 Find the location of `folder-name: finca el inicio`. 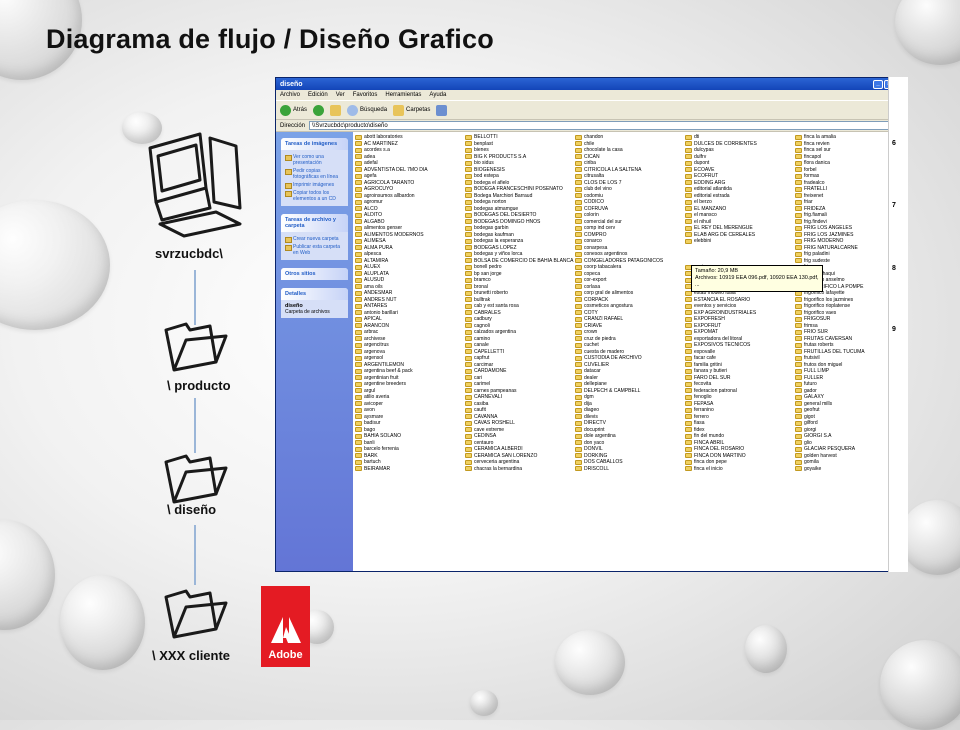

folder-name: finca el inicio is located at coordinates (708, 468).